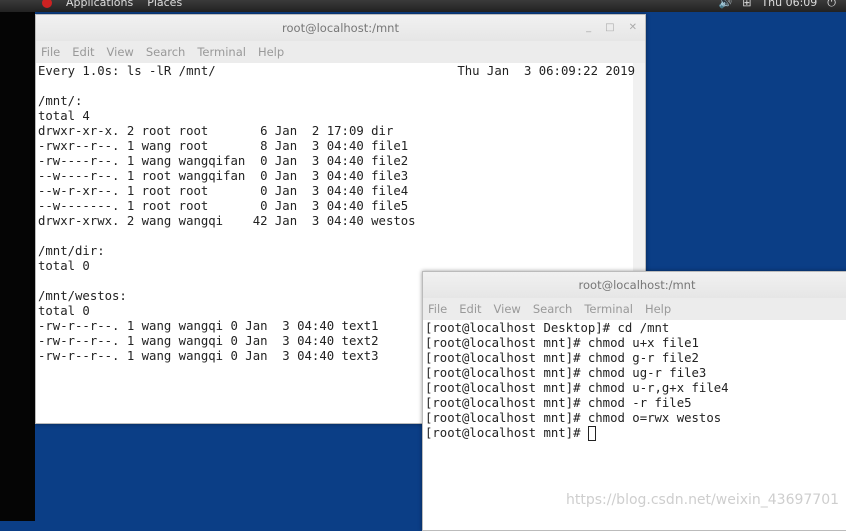  I want to click on watch-command: Every 1.0s: ls -lR /mnt/, so click(127, 71).